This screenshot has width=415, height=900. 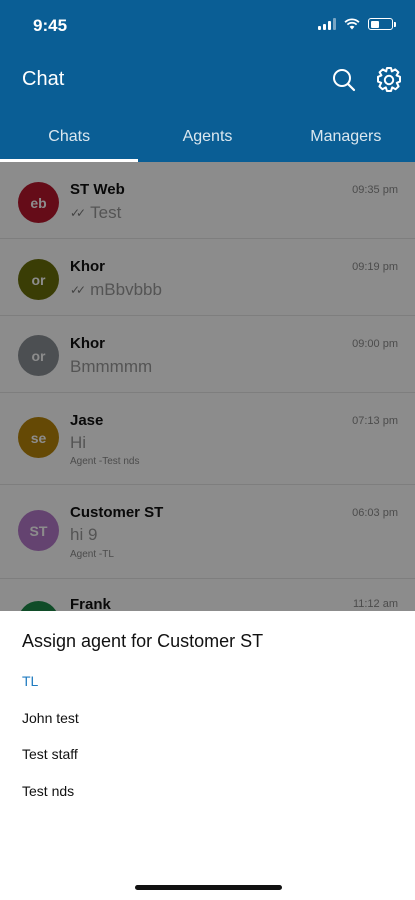 What do you see at coordinates (48, 791) in the screenshot?
I see `agent-option-test-nds: Test nds` at bounding box center [48, 791].